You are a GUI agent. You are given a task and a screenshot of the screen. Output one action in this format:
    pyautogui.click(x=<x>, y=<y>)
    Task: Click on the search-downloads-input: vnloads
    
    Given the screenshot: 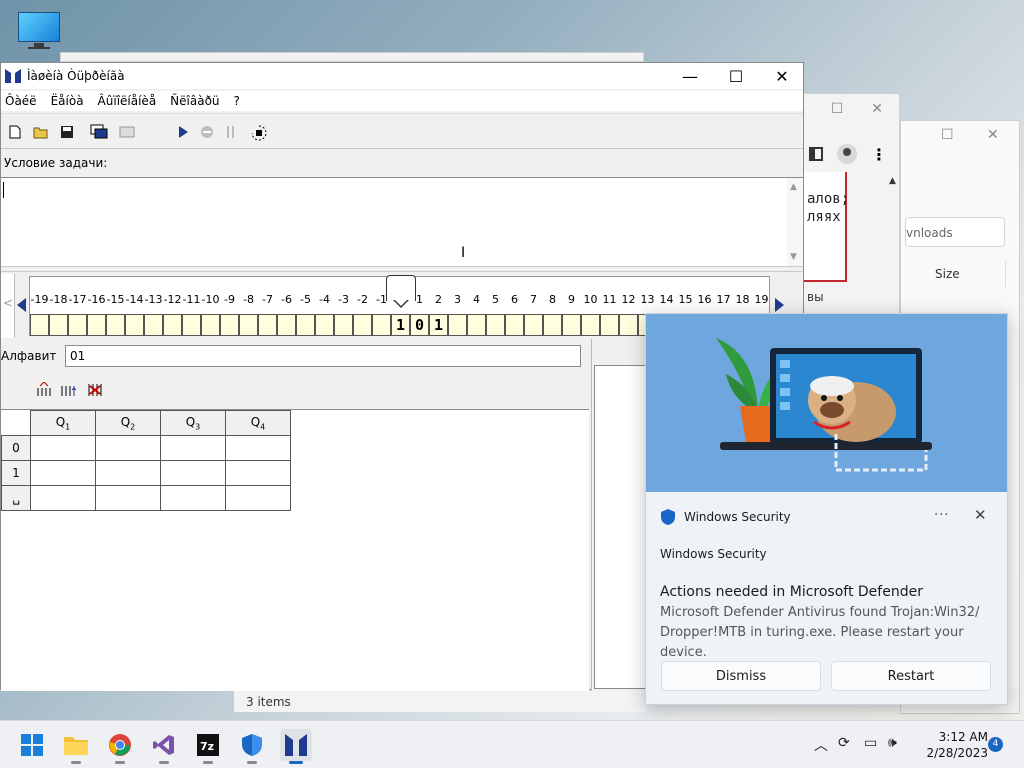 What is the action you would take?
    pyautogui.click(x=955, y=232)
    